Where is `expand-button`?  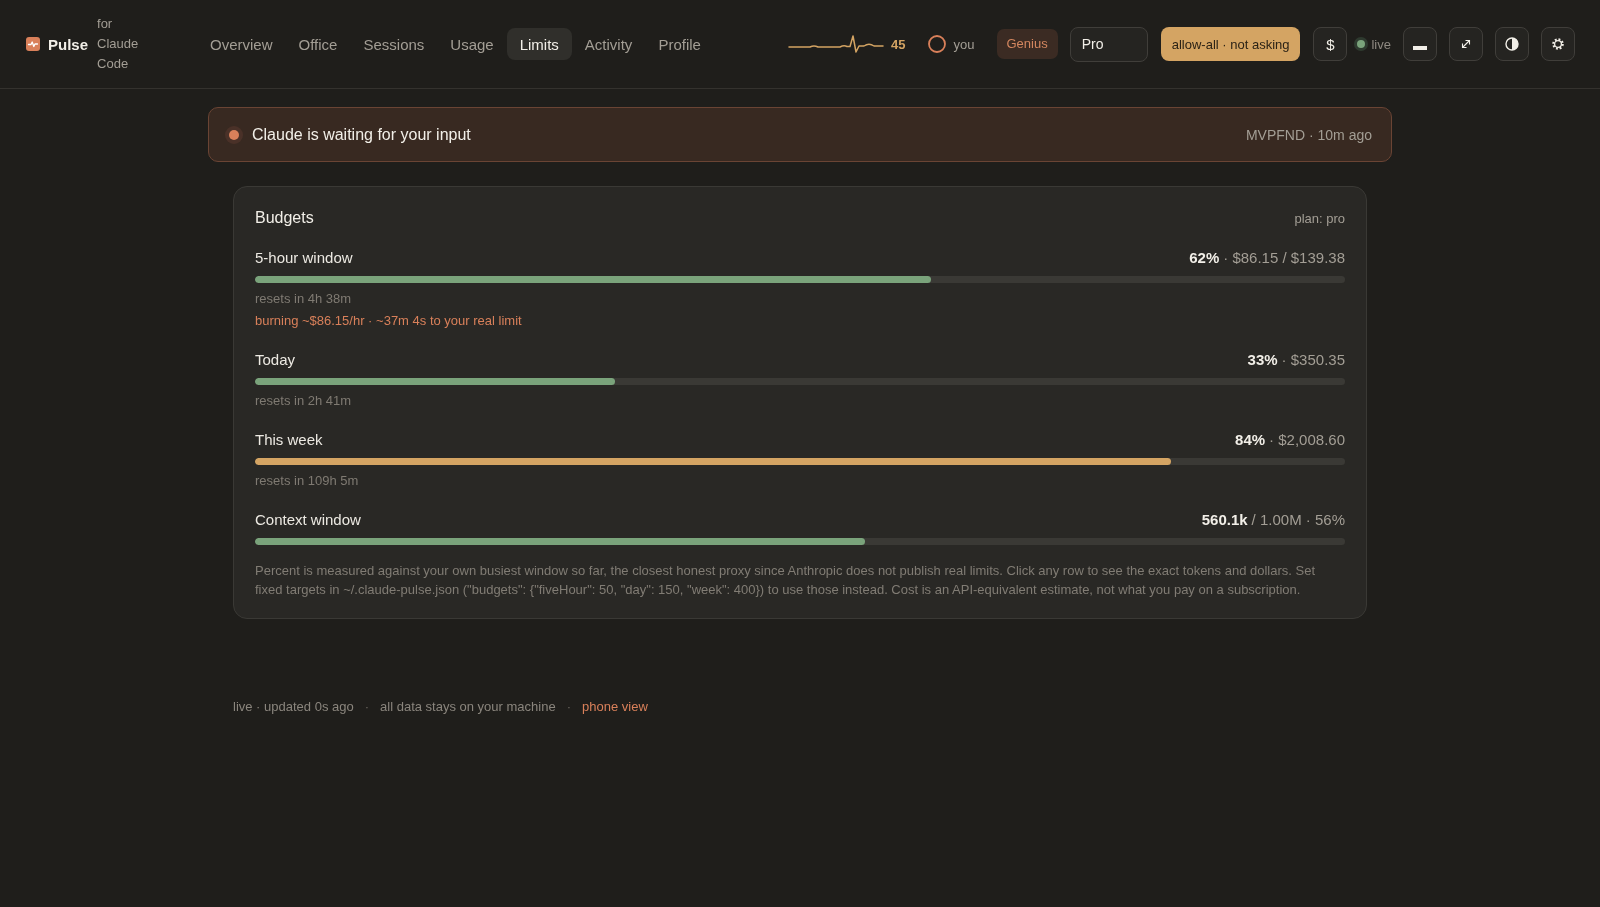
expand-button is located at coordinates (1466, 44).